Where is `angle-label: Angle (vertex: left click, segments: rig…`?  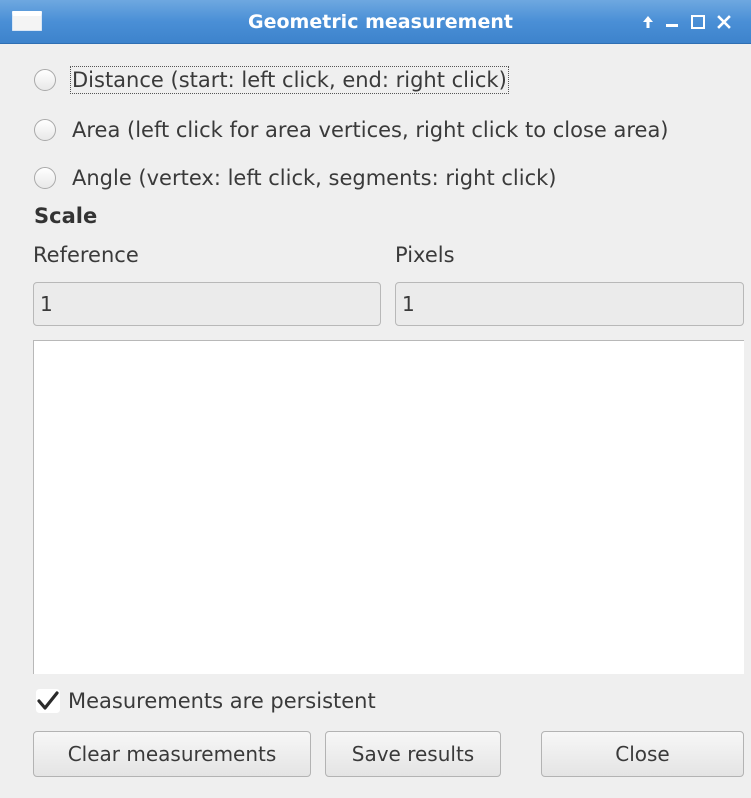
angle-label: Angle (vertex: left click, segments: rig… is located at coordinates (314, 178).